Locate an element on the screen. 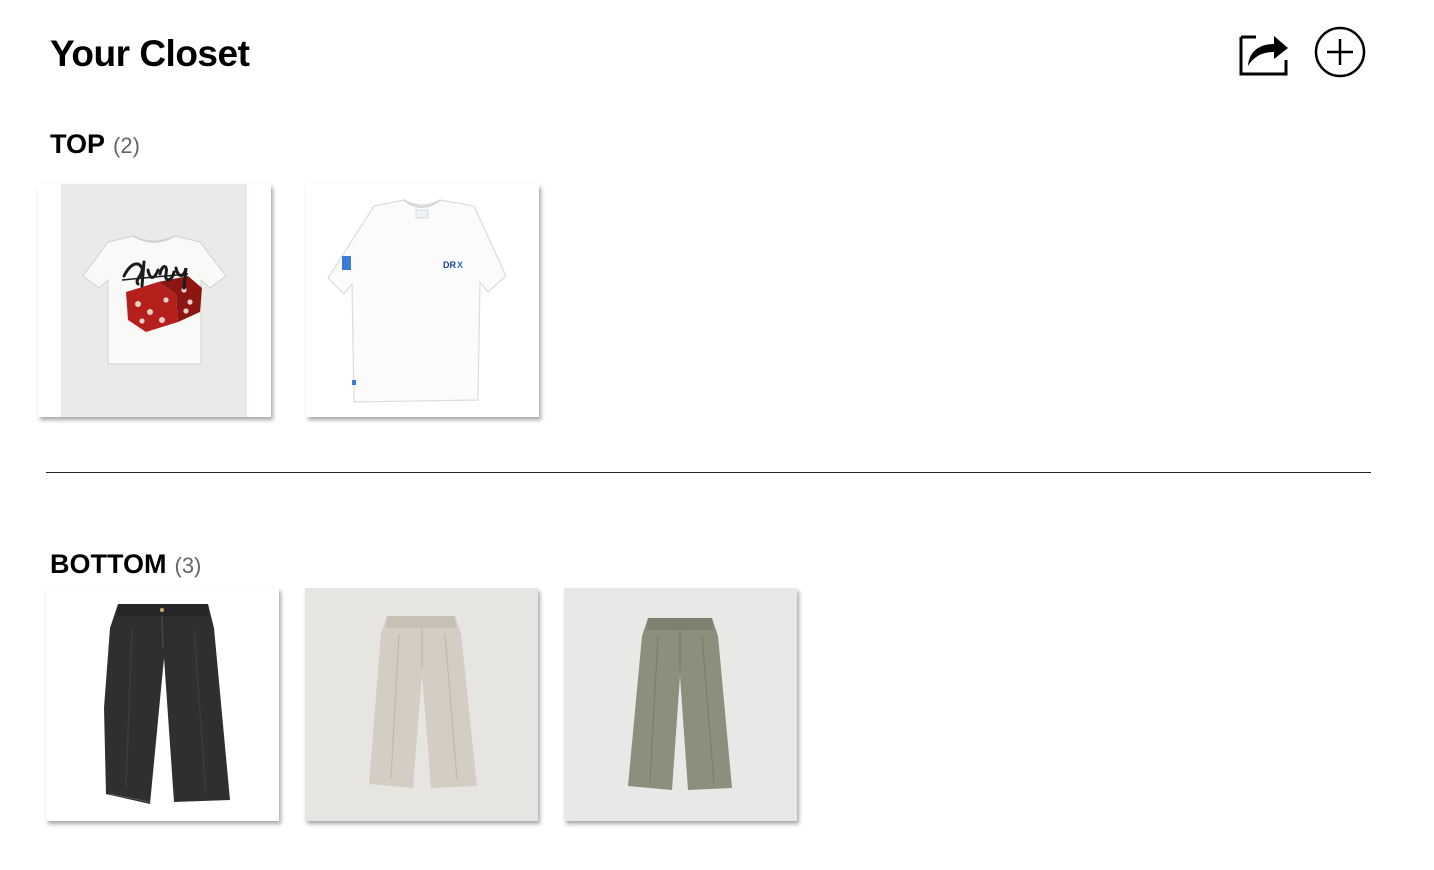  section-count-top: (2) is located at coordinates (126, 145).